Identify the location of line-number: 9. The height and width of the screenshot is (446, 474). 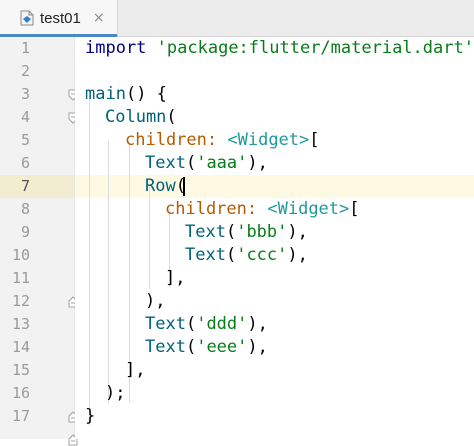
(15, 232).